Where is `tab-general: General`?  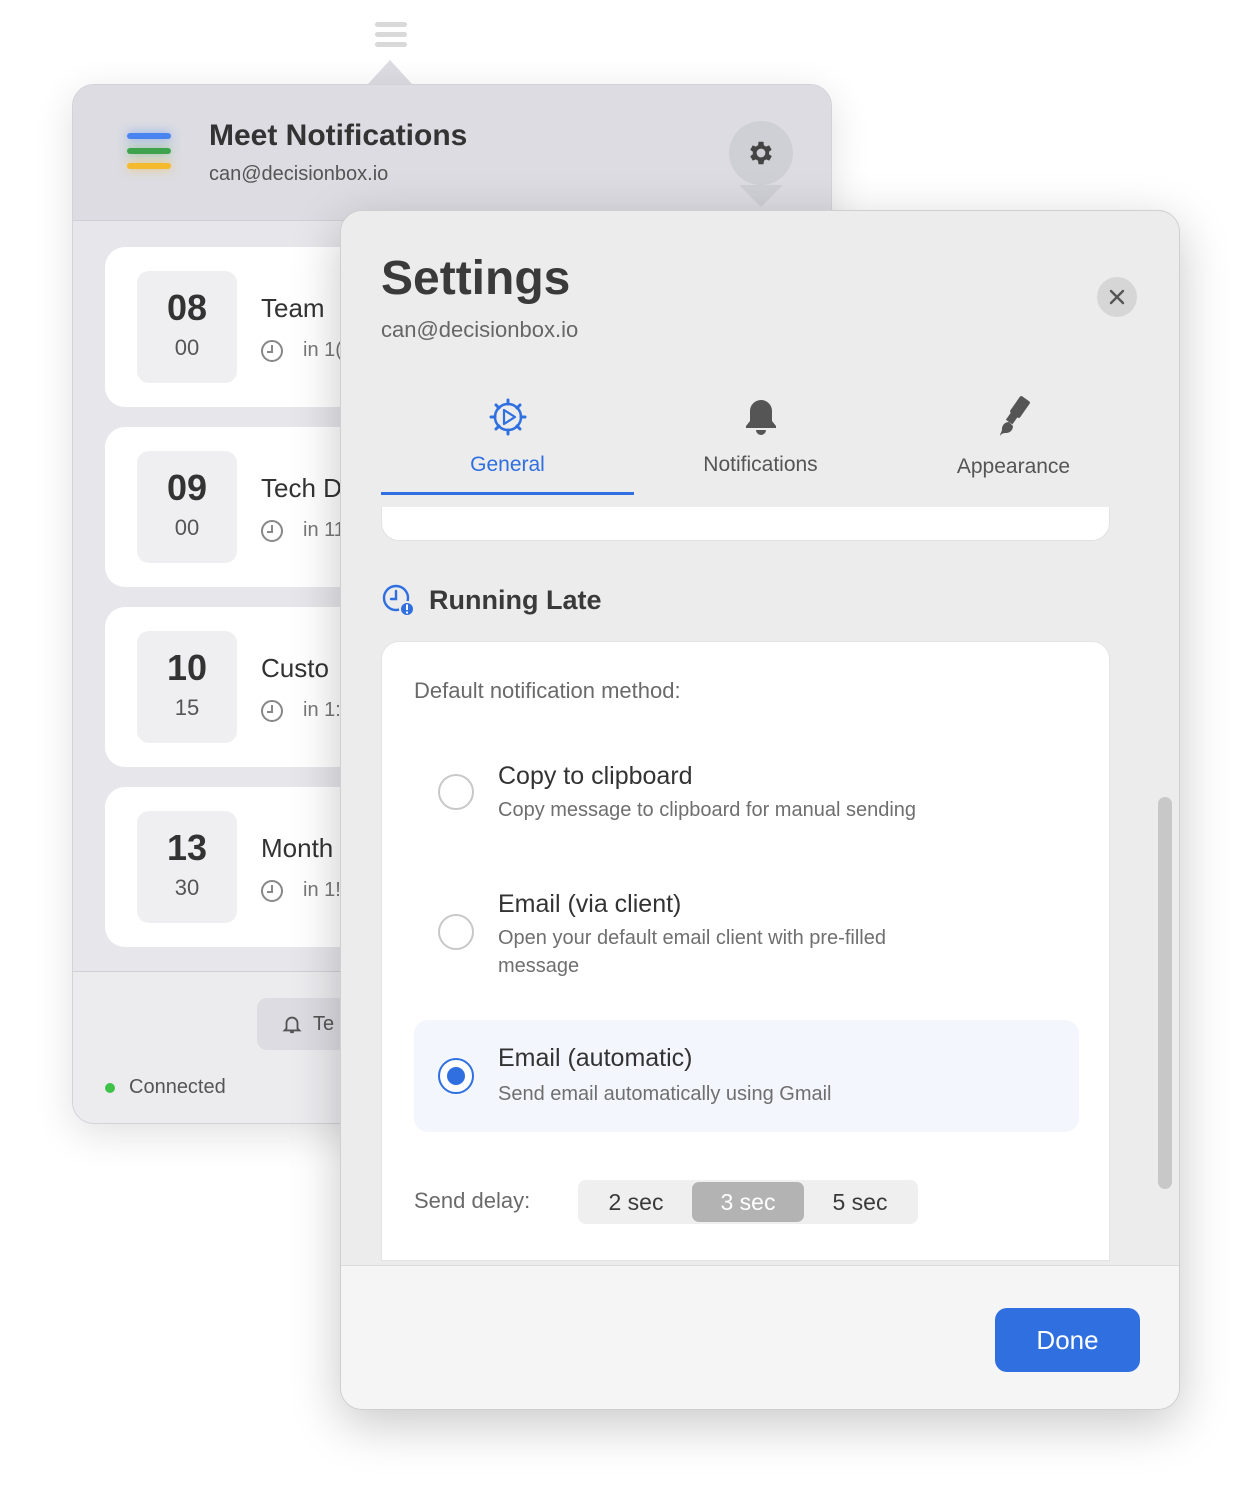 tab-general: General is located at coordinates (507, 445).